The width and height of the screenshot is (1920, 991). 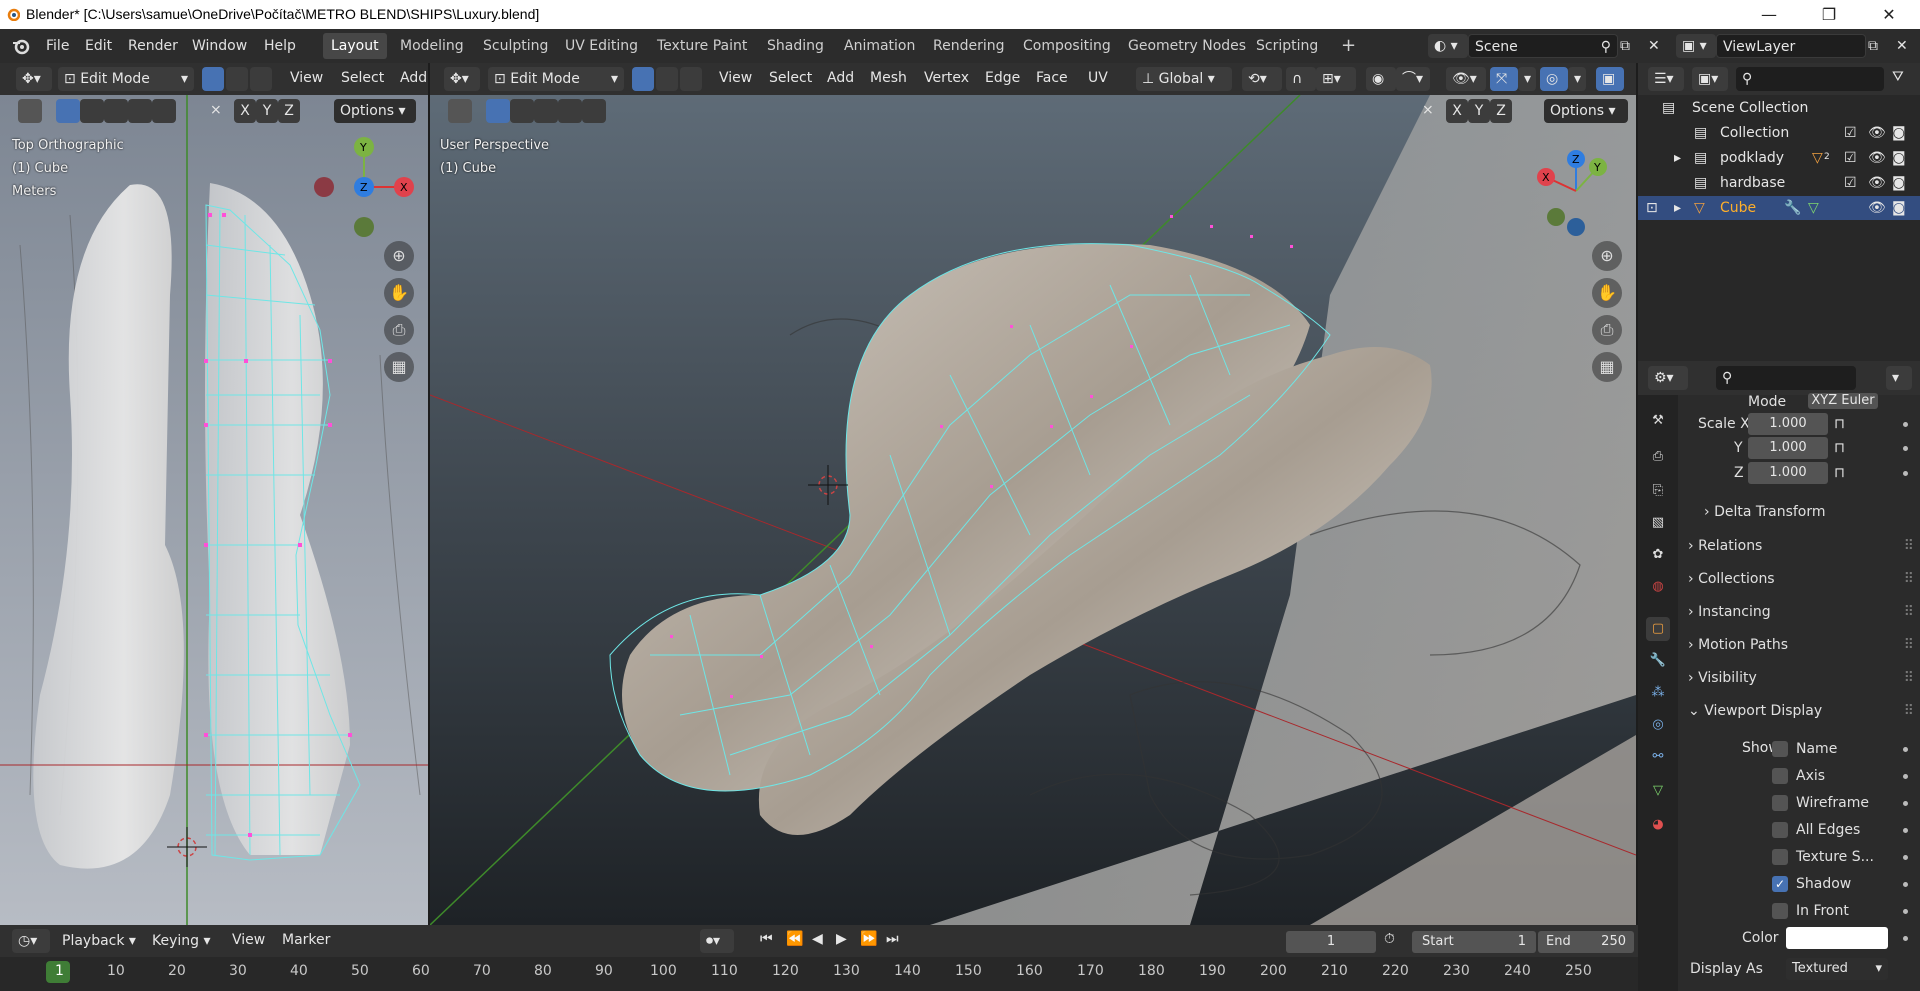 I want to click on show-in-front-option: In Front, so click(x=1846, y=911).